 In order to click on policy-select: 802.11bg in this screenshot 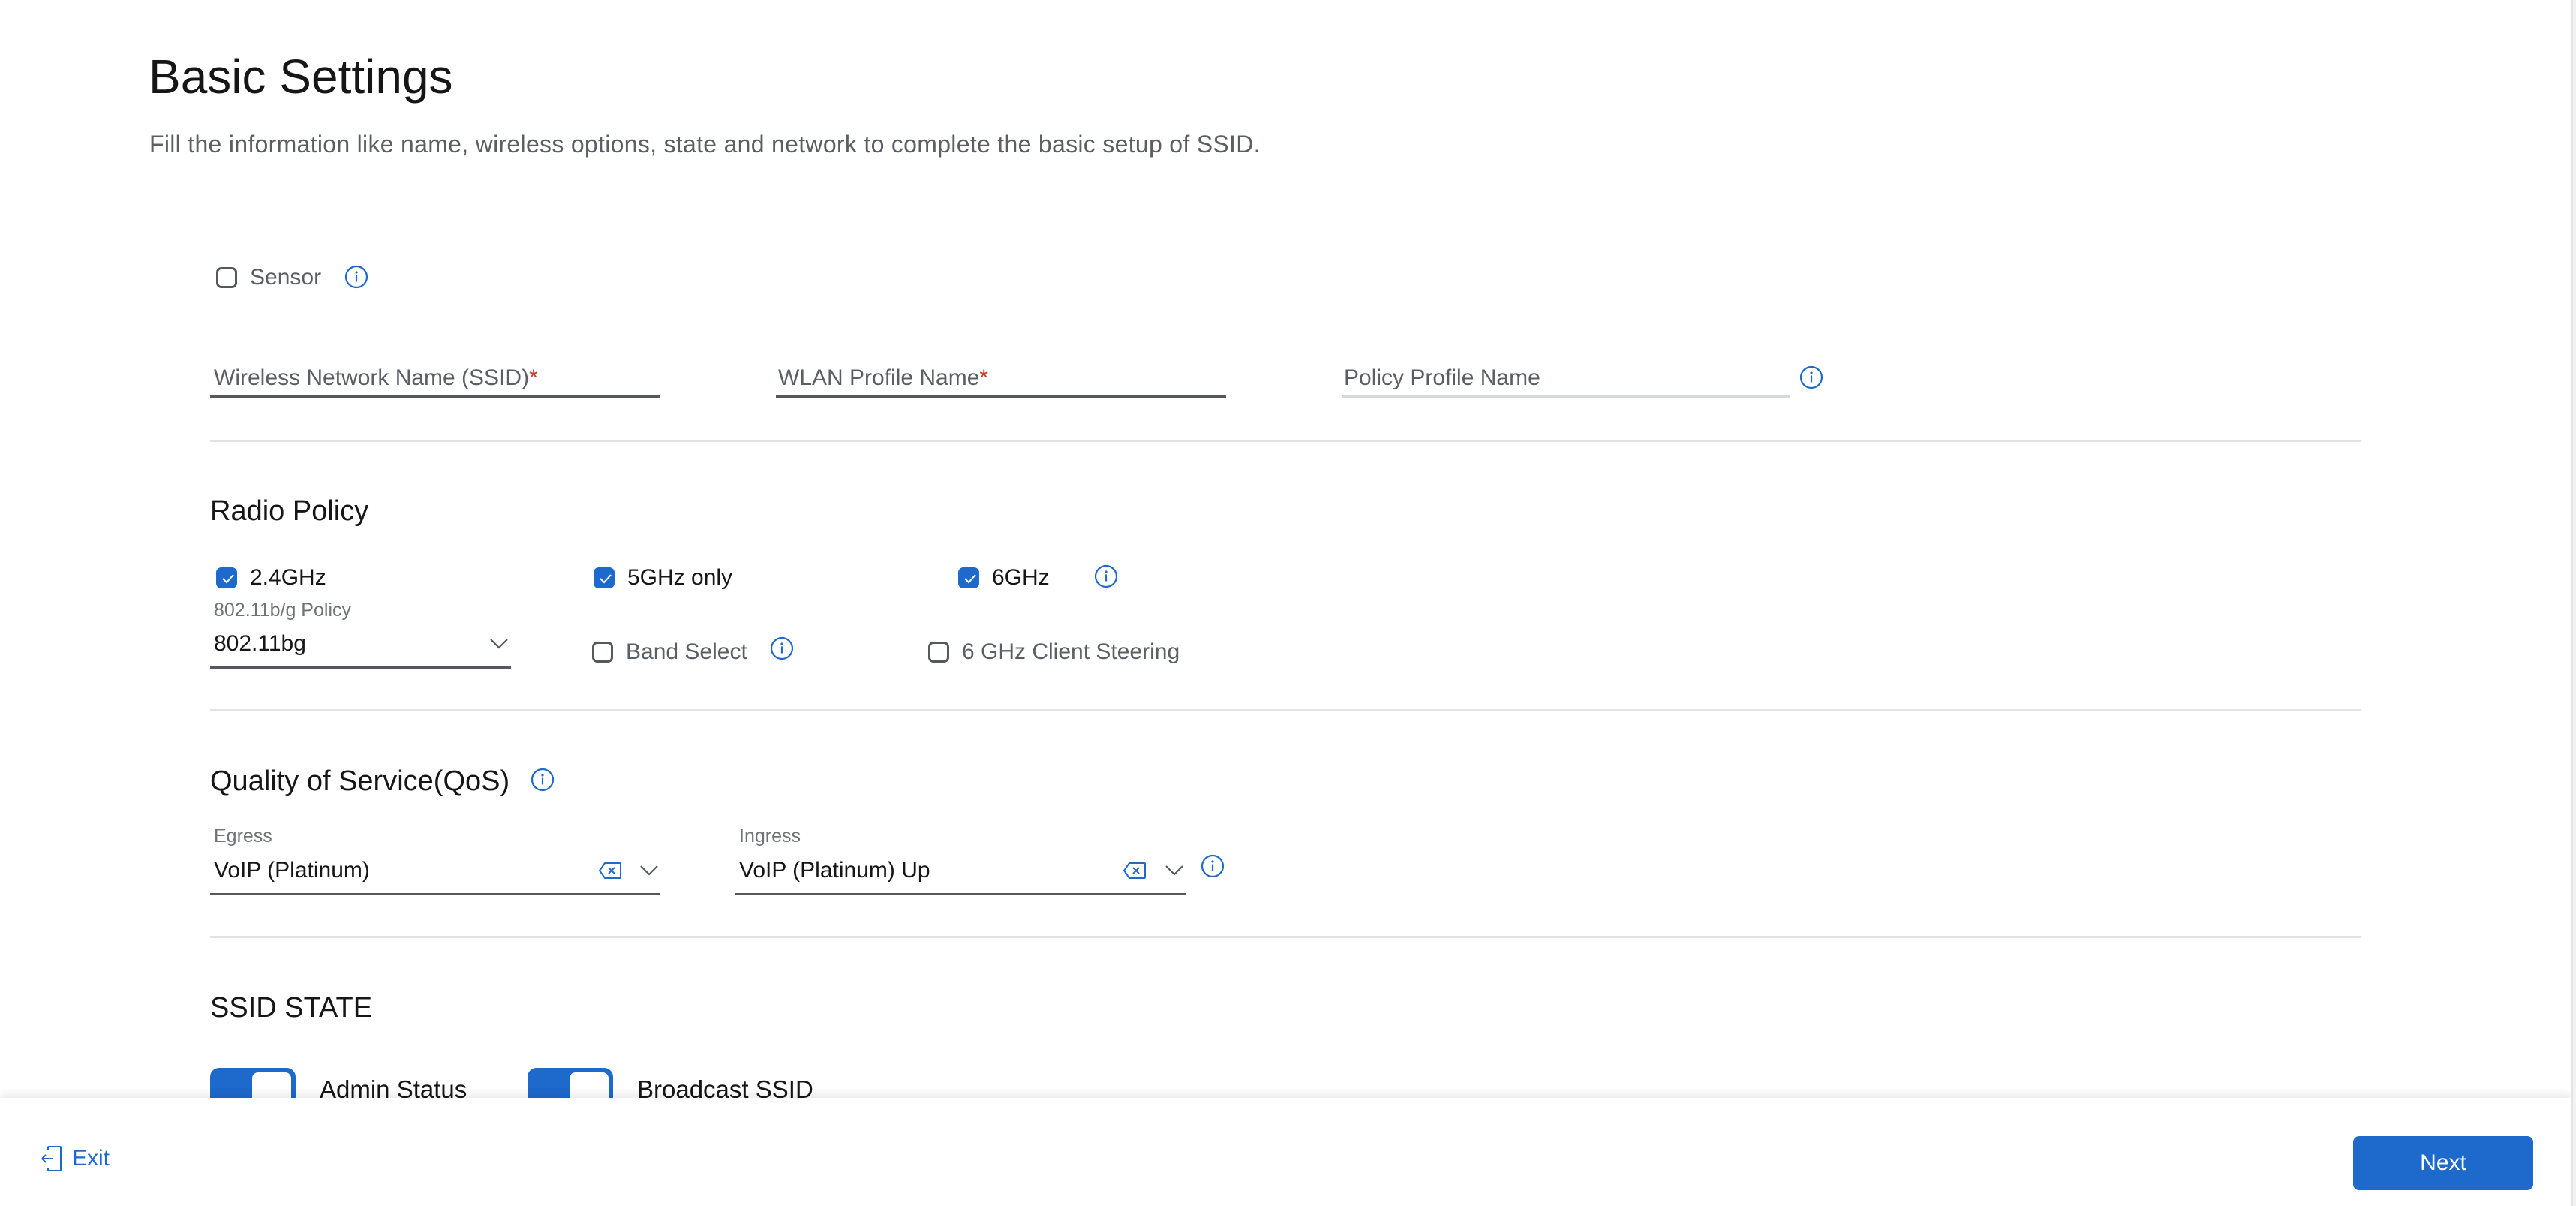, I will do `click(260, 643)`.